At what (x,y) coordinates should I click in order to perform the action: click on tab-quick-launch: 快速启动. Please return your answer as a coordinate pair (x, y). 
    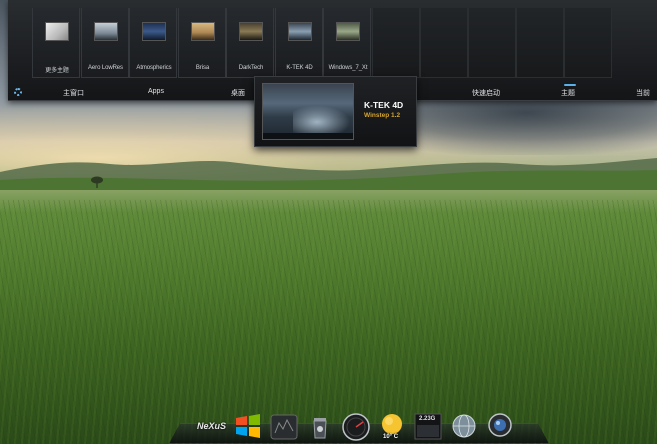
    Looking at the image, I should click on (486, 93).